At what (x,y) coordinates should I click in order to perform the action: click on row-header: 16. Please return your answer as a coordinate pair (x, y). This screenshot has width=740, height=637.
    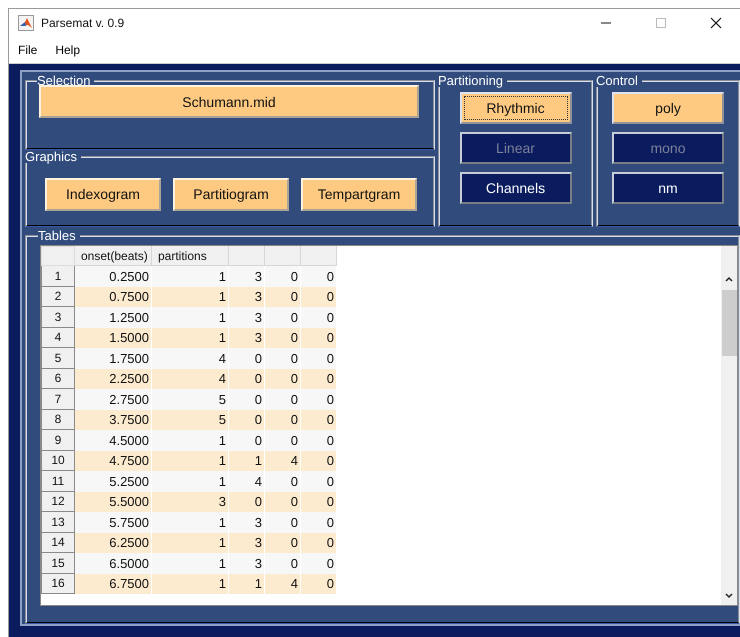
    Looking at the image, I should click on (58, 584).